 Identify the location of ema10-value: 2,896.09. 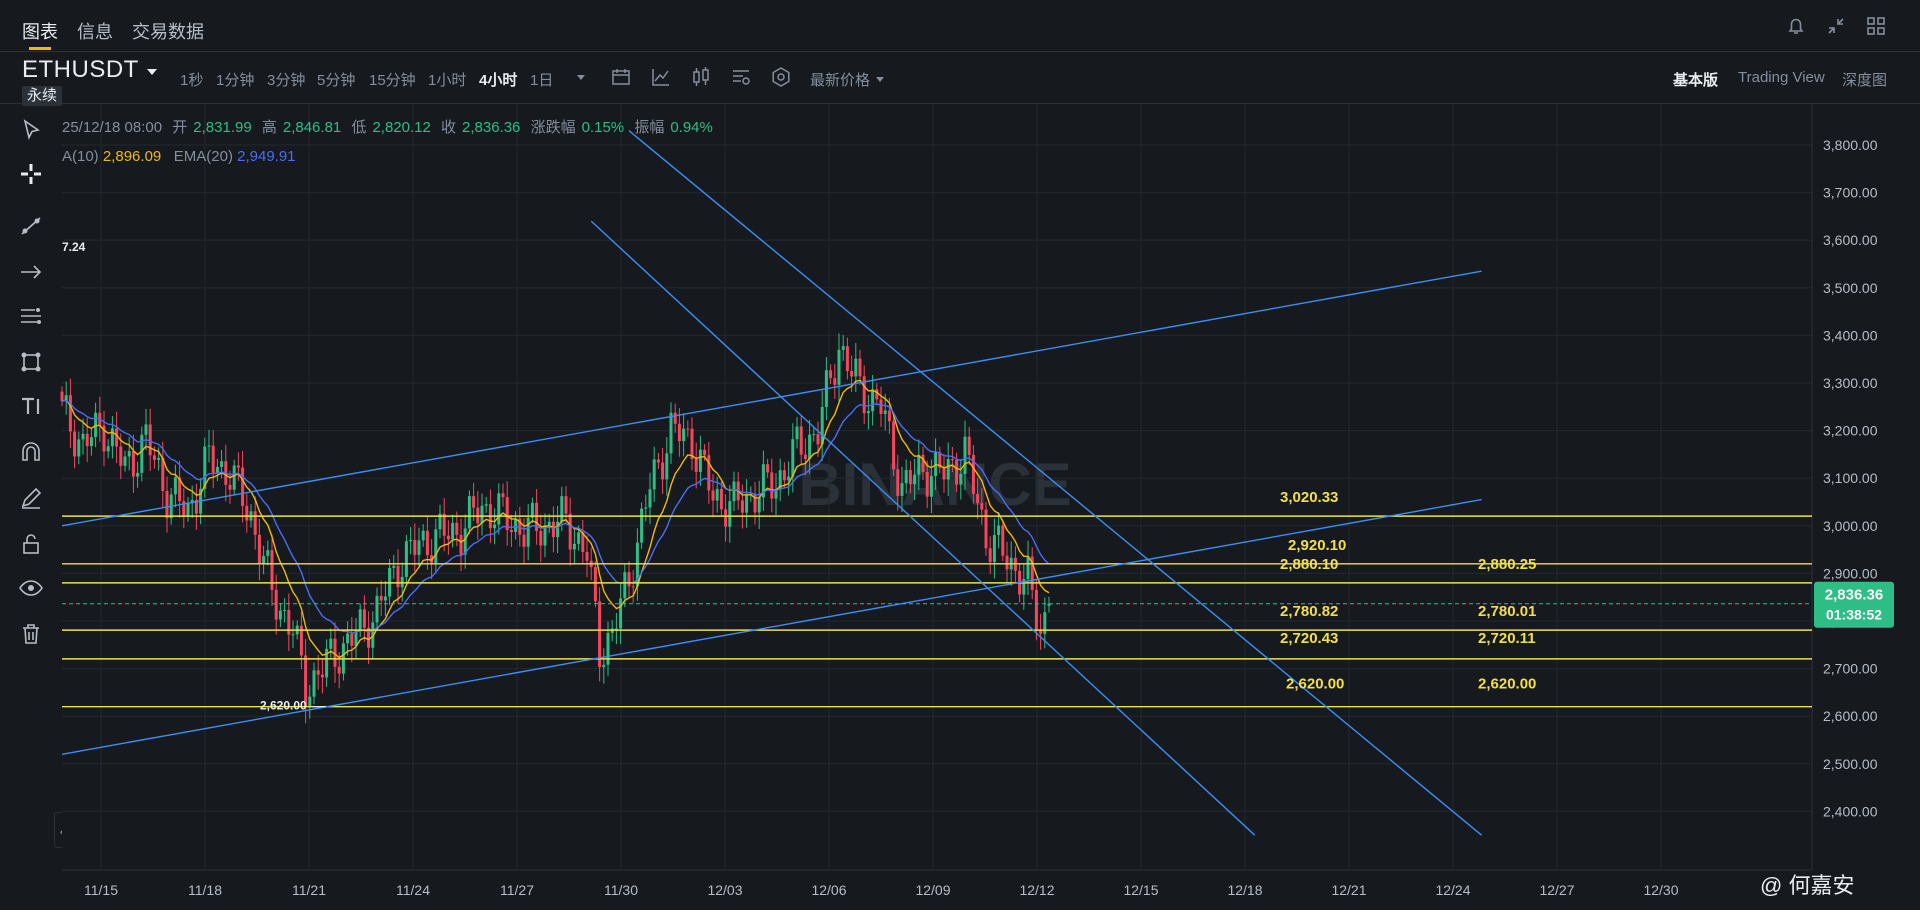
(132, 156).